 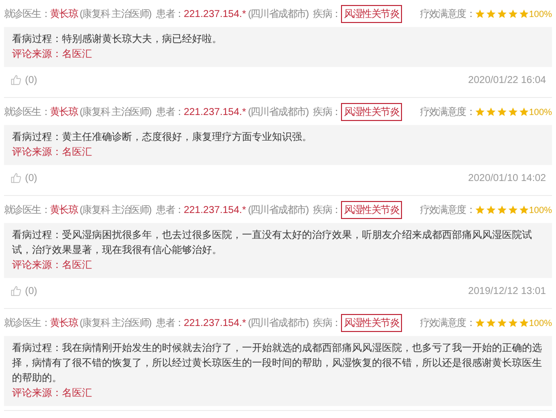 What do you see at coordinates (507, 80) in the screenshot?
I see `review-date: 2020/01/22 16:04` at bounding box center [507, 80].